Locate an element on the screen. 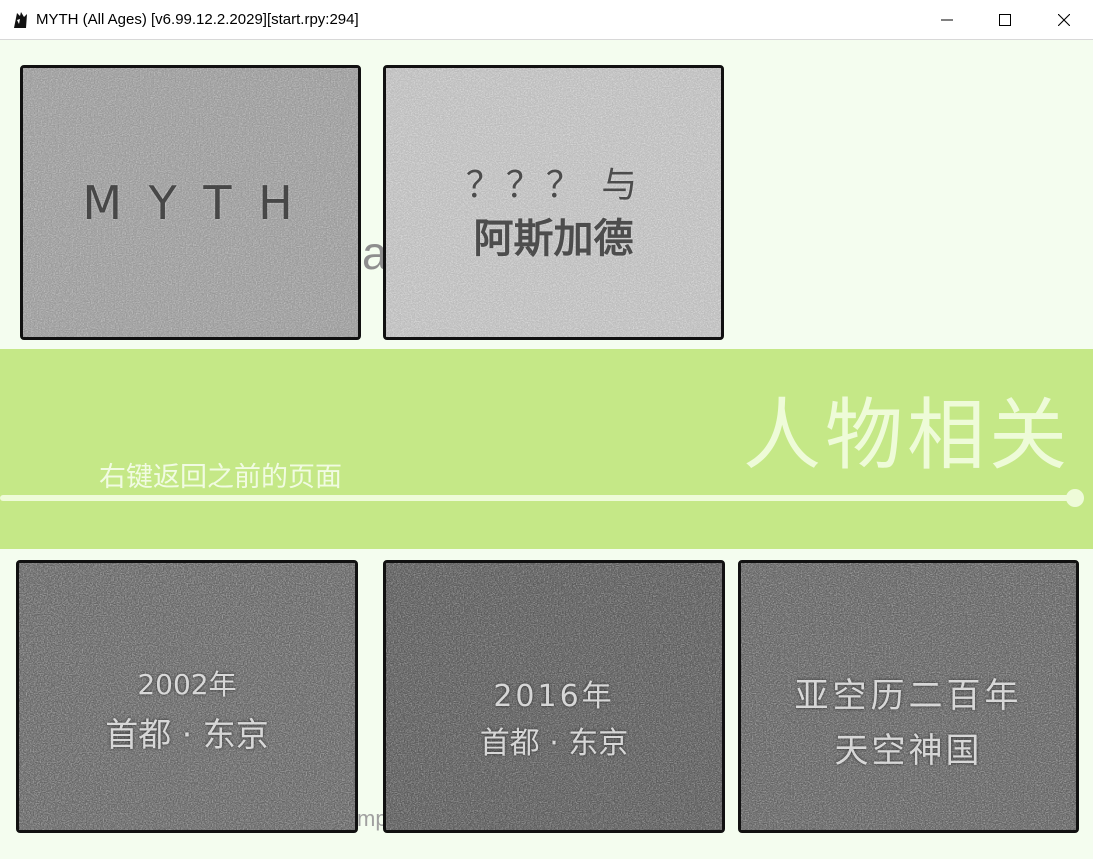 The image size is (1093, 859). gallery-card-myth: M Y T H is located at coordinates (190, 202).